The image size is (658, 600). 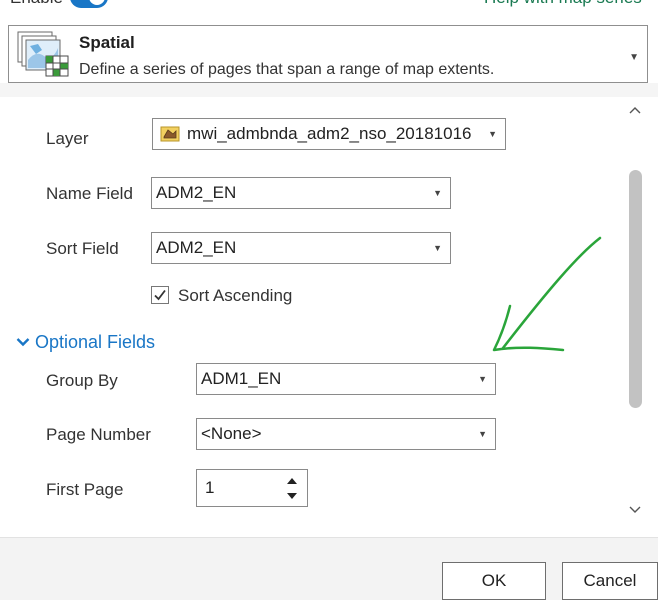 I want to click on layer-value: mwi_admbnda_adm2_nso_20181016, so click(x=329, y=133).